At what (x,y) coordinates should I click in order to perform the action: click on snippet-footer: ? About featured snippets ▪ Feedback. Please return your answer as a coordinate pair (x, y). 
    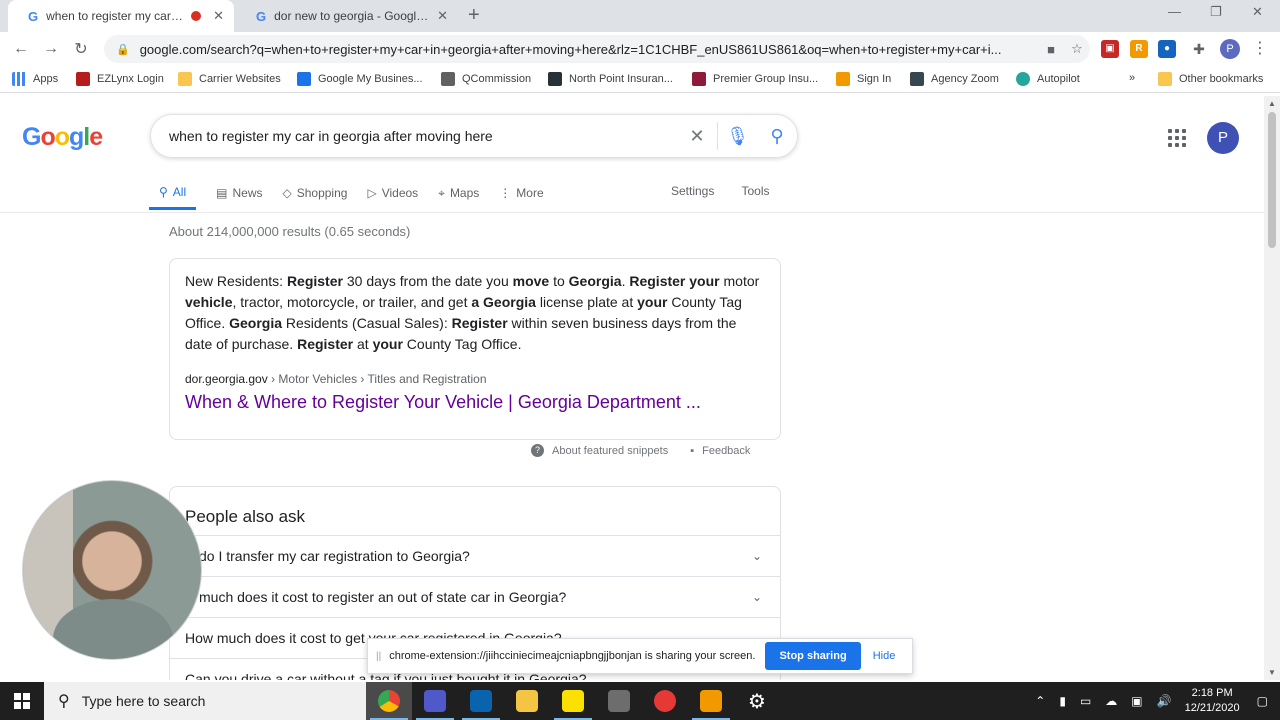
    Looking at the image, I should click on (640, 450).